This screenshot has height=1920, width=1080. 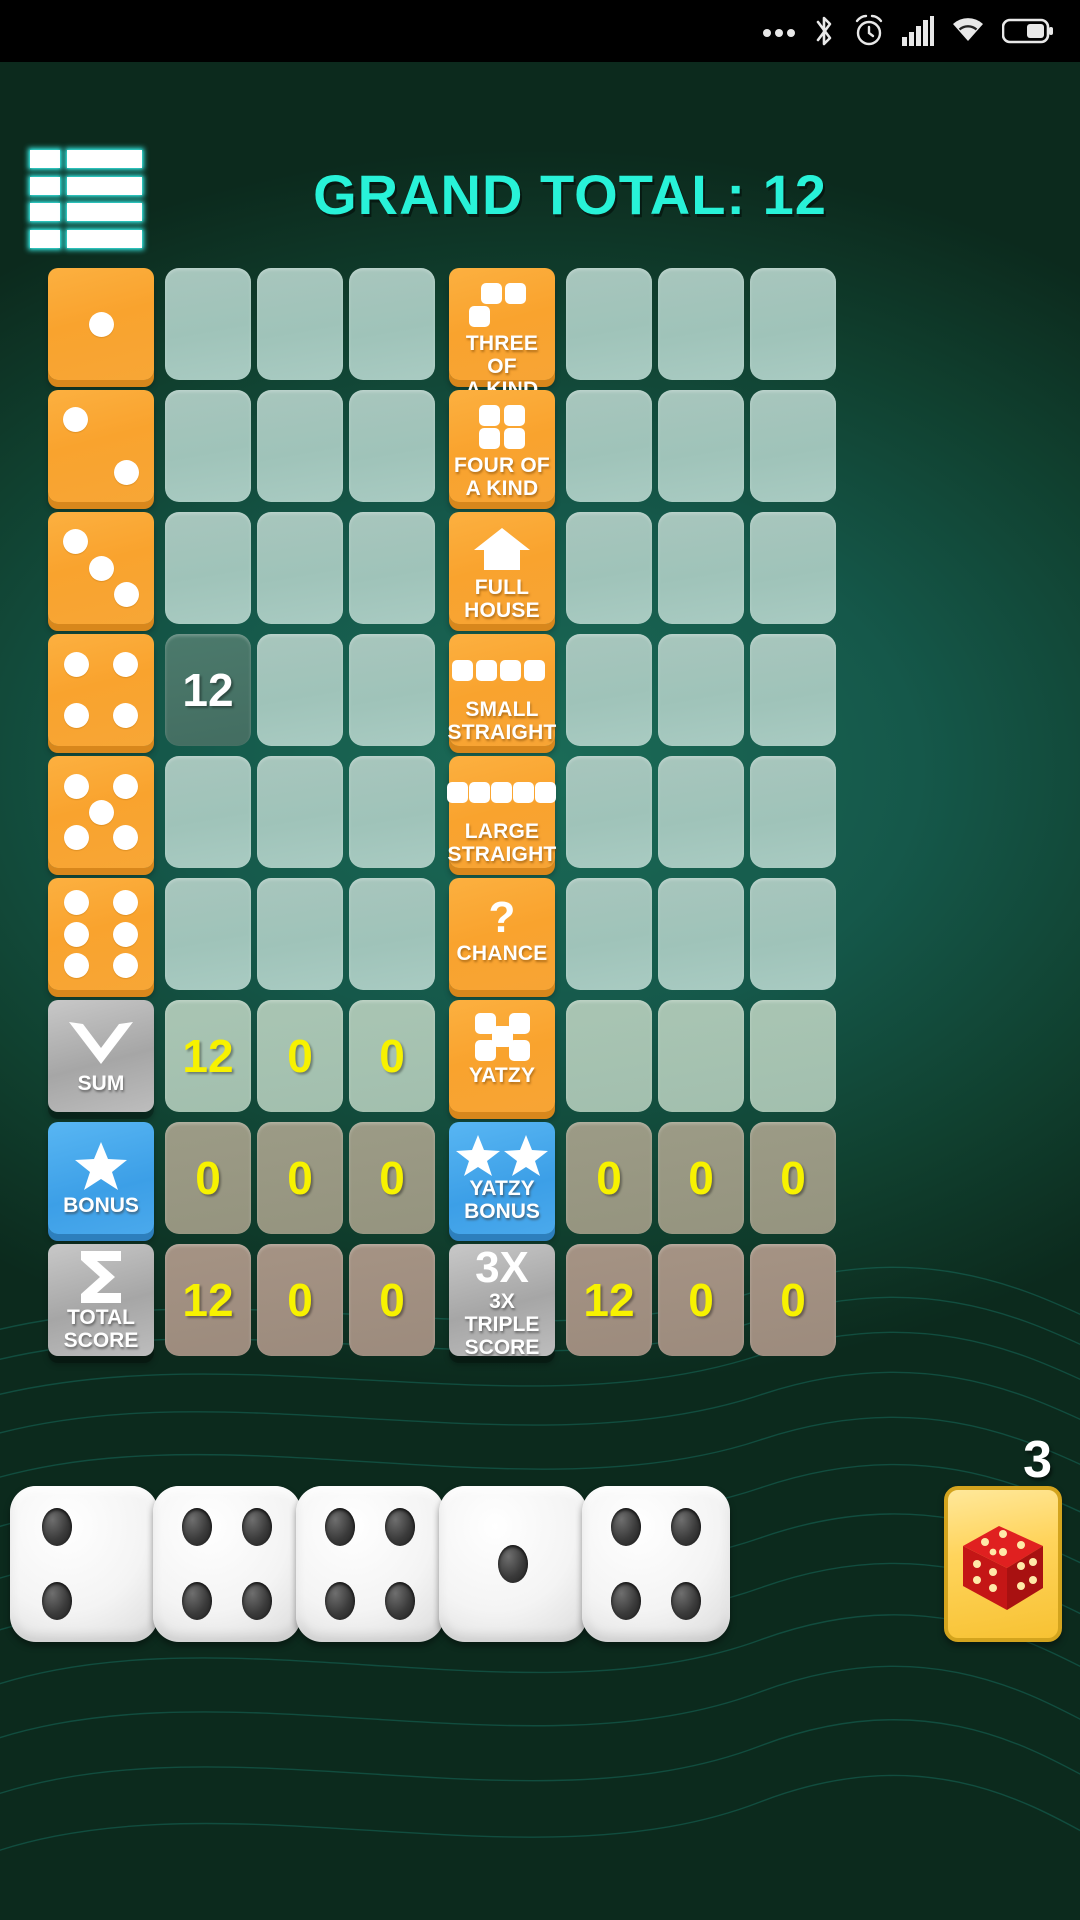 I want to click on score-cell-left-r3-c0: 12, so click(x=208, y=690).